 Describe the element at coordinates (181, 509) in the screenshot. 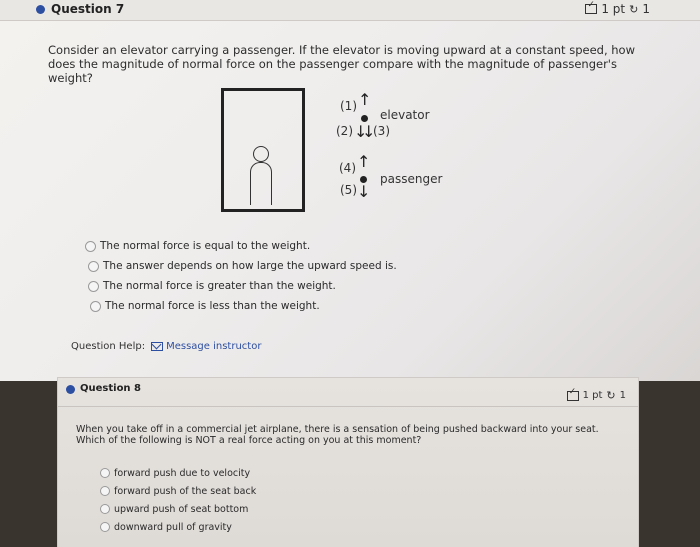

I see `choice-label: upward push of seat bottom` at that location.